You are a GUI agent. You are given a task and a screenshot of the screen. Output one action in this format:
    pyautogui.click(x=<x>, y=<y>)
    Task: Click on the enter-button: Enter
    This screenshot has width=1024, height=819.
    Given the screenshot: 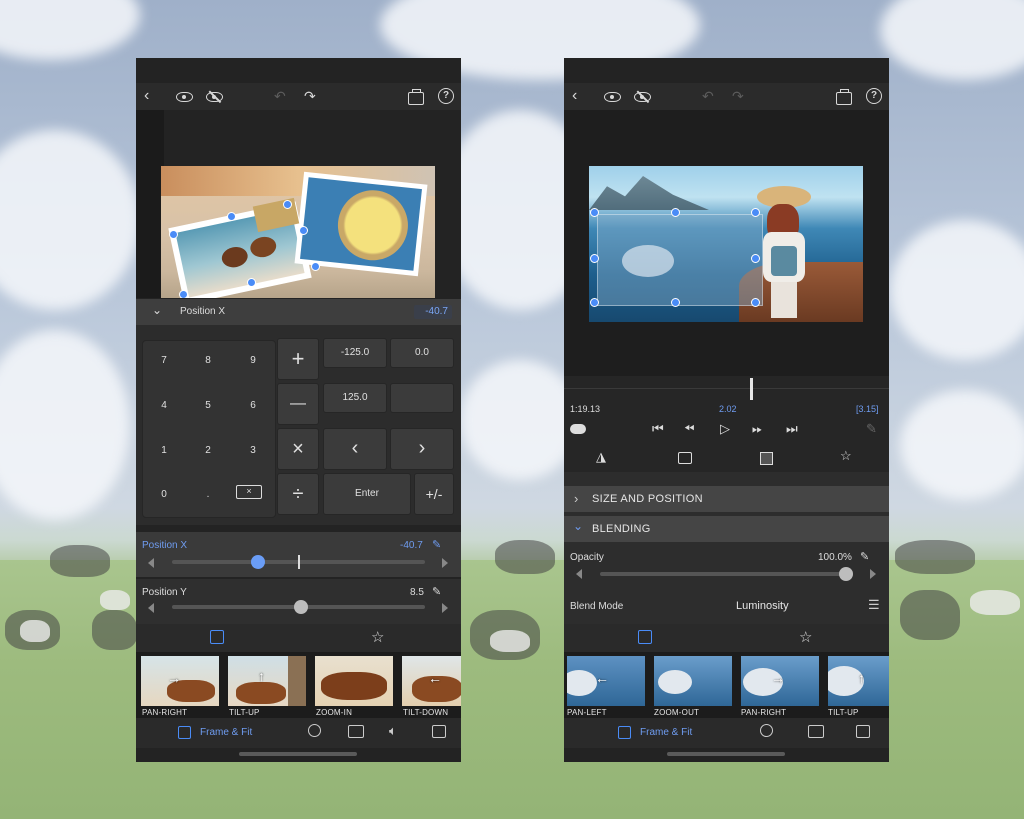 What is the action you would take?
    pyautogui.click(x=367, y=494)
    